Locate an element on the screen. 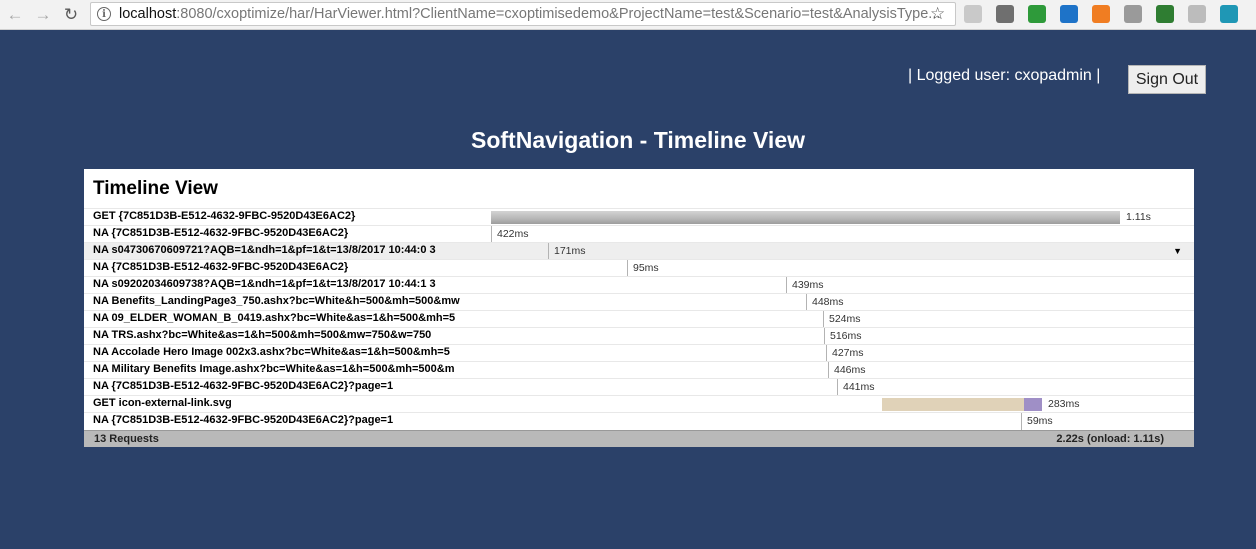  request-row: GET icon-external-link.svg 283ms is located at coordinates (639, 403).